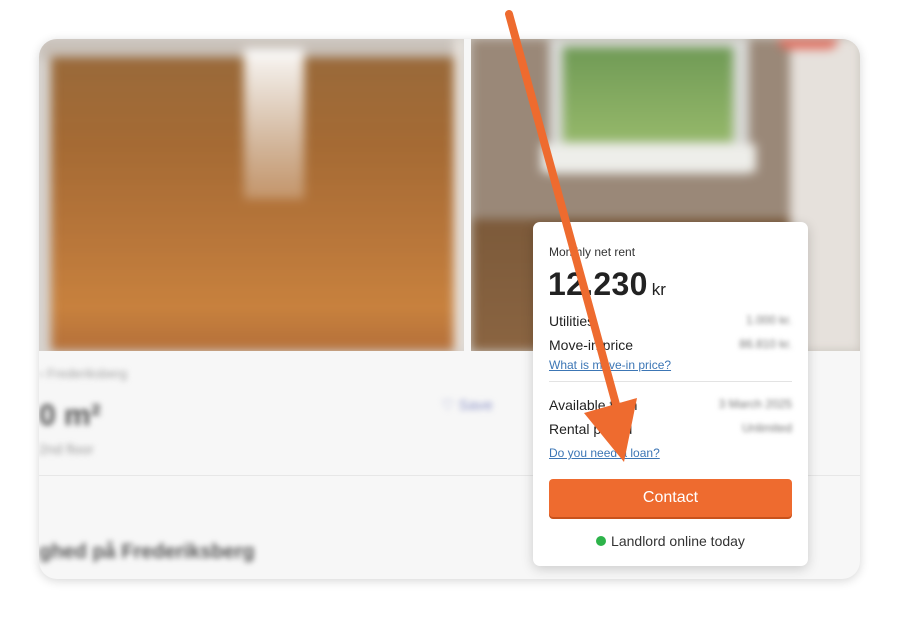 The image size is (899, 618). What do you see at coordinates (147, 552) in the screenshot?
I see `listing-headline: ghed på Frederiksberg` at bounding box center [147, 552].